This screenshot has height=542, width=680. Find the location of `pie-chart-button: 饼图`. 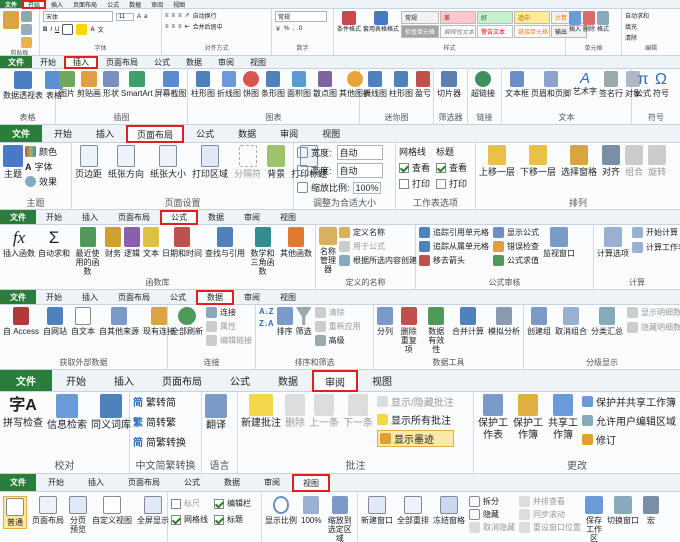

pie-chart-button: 饼图 is located at coordinates (251, 84).